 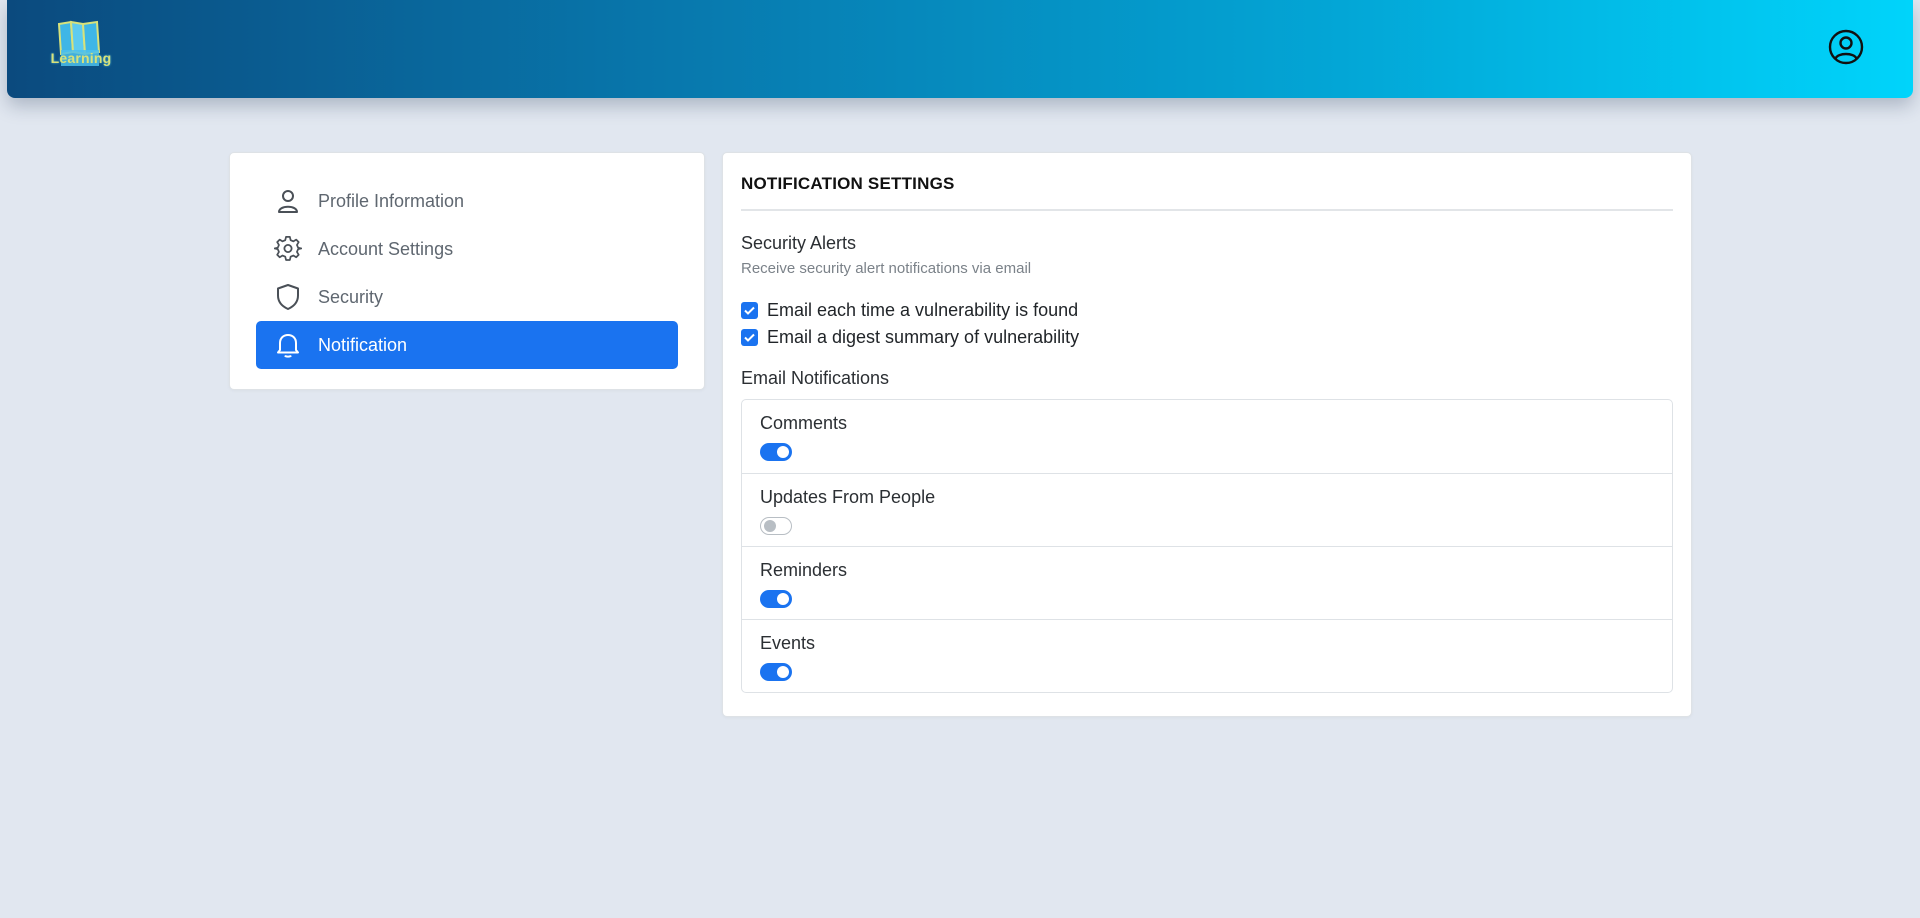 I want to click on sidebar-item-label: Profile Information, so click(x=391, y=200).